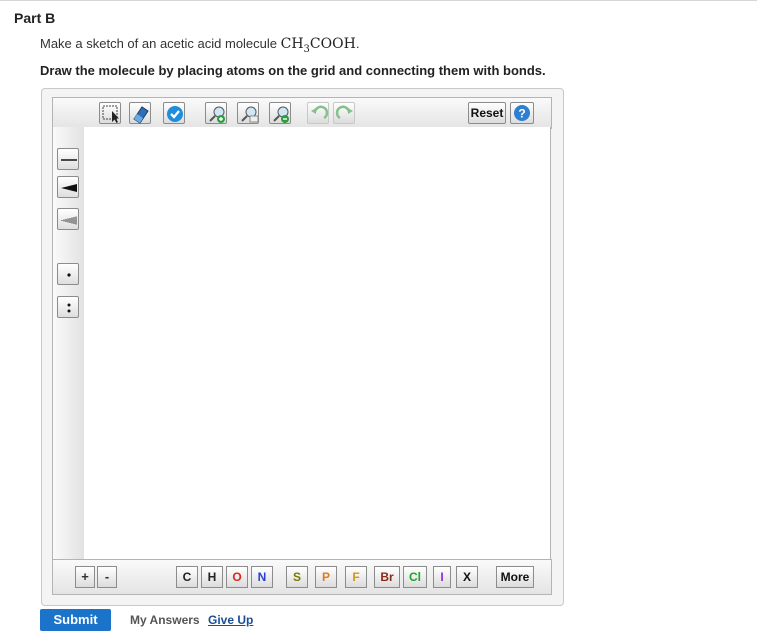 The image size is (779, 631). Describe the element at coordinates (160, 43) in the screenshot. I see `prompt-text: Make a sketch of an acetic acid molecule` at that location.